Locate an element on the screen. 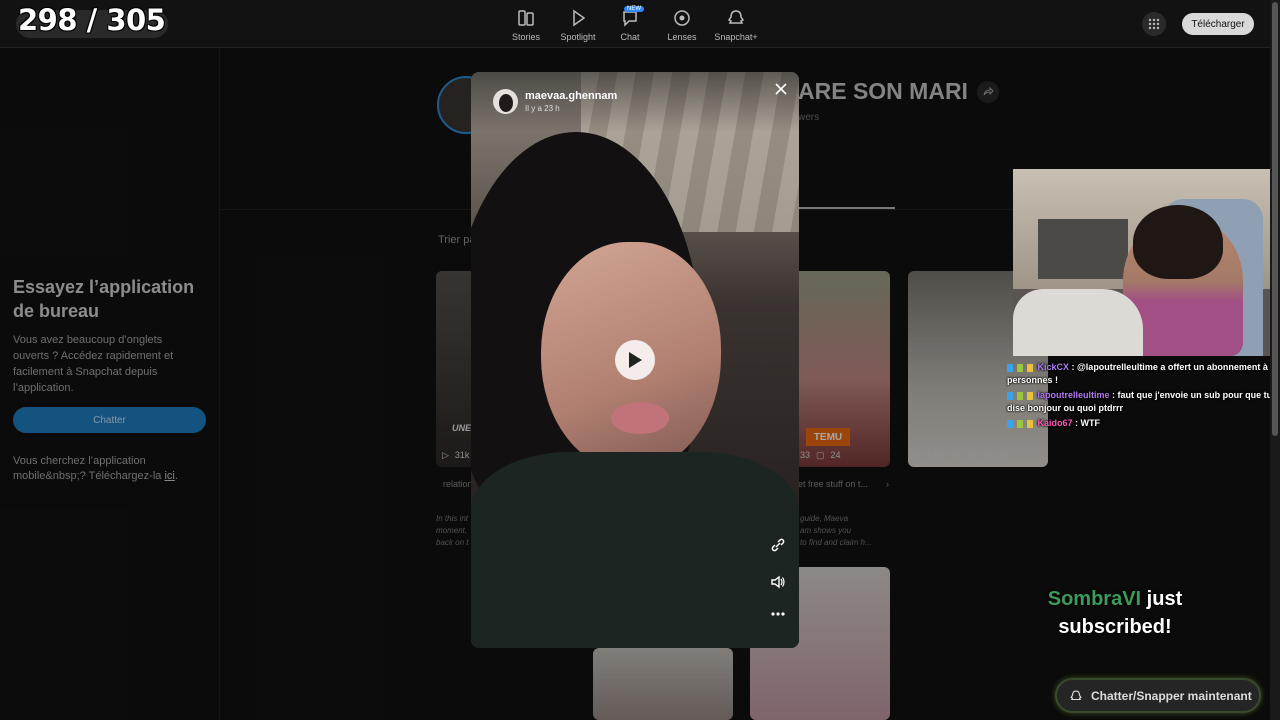 This screenshot has height=720, width=1280. nav-snapchat-plus: Snapchat+ is located at coordinates (736, 25).